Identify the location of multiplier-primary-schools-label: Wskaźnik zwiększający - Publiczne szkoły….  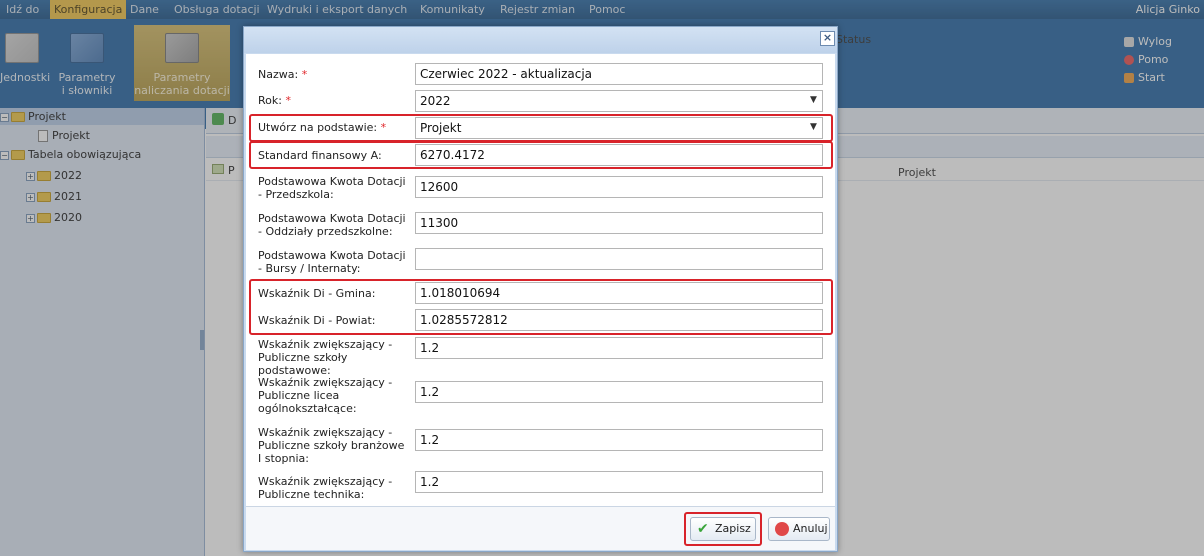
(325, 357).